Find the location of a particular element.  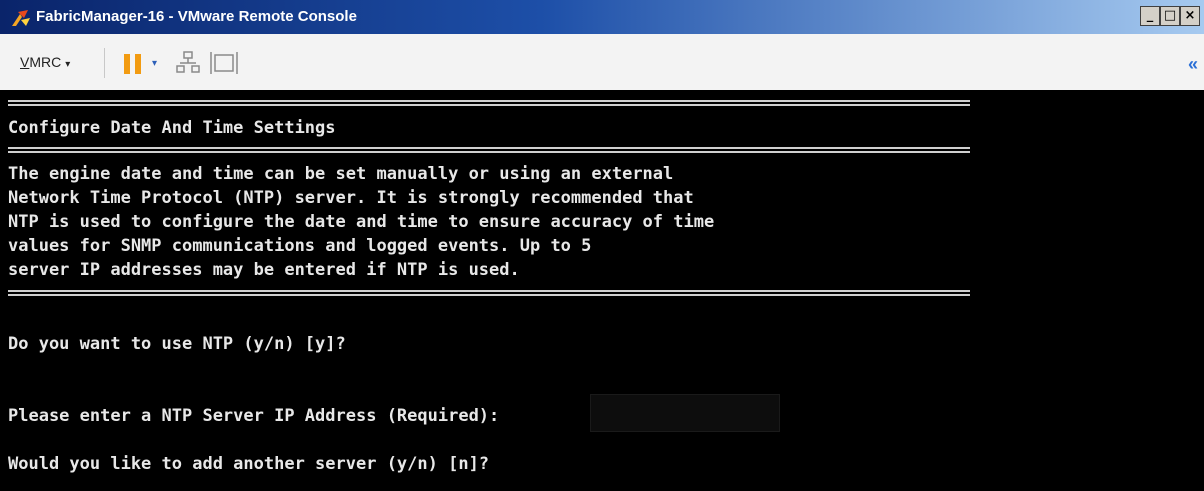

redacted-ip-value is located at coordinates (685, 413).